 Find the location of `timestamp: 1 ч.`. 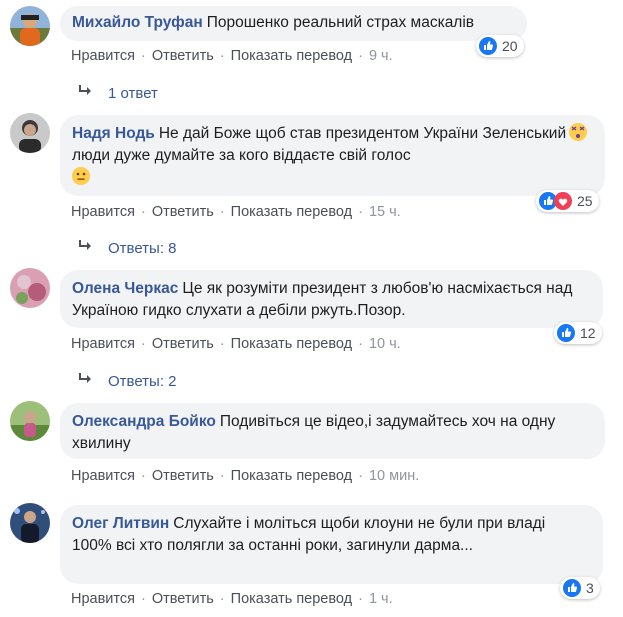

timestamp: 1 ч. is located at coordinates (381, 599).